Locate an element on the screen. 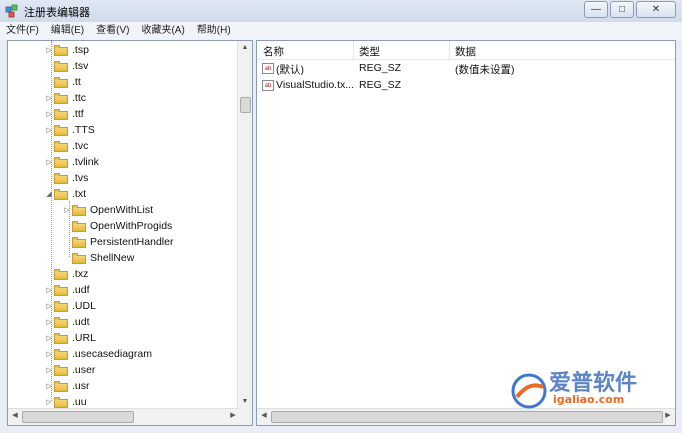  tree-item: ▷ .usr is located at coordinates (67, 386).